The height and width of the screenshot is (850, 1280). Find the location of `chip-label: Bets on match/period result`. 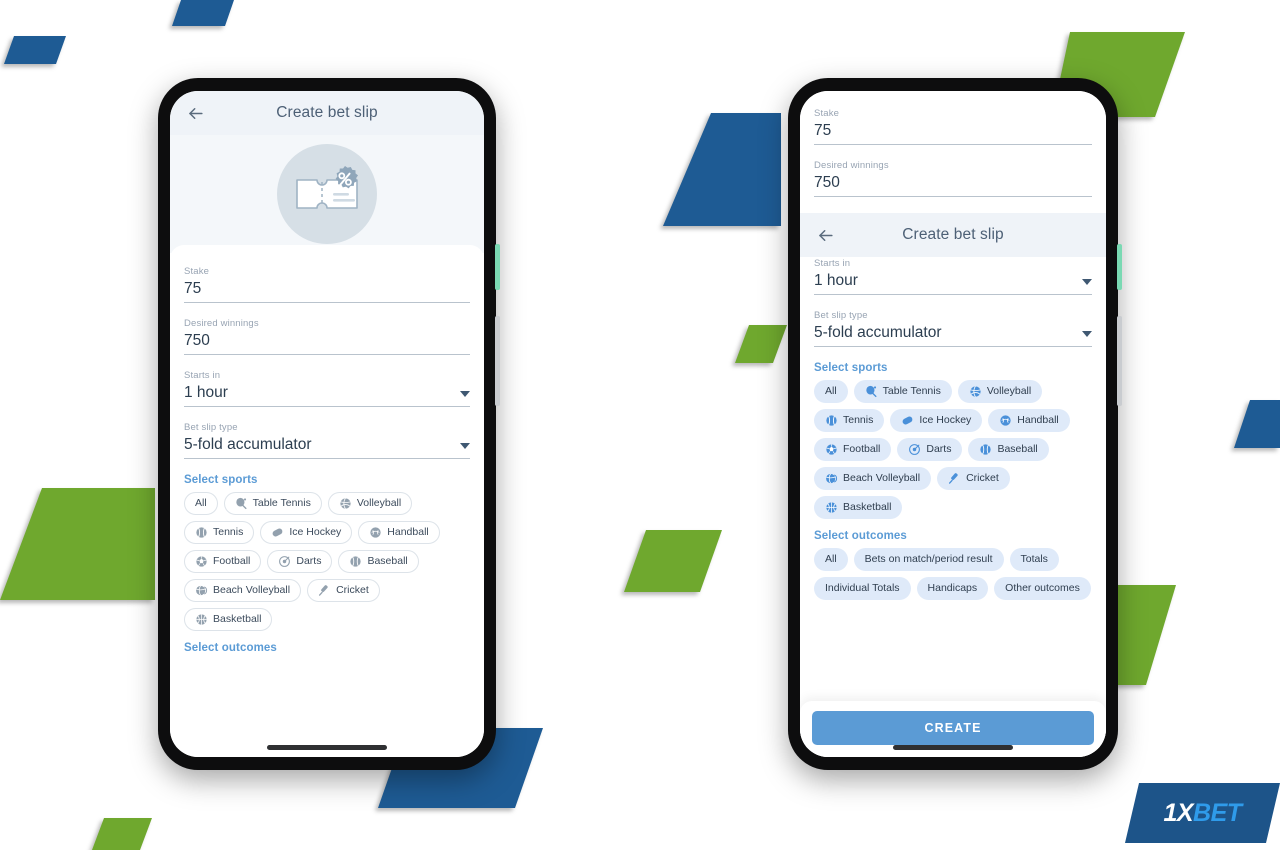

chip-label: Bets on match/period result is located at coordinates (928, 559).